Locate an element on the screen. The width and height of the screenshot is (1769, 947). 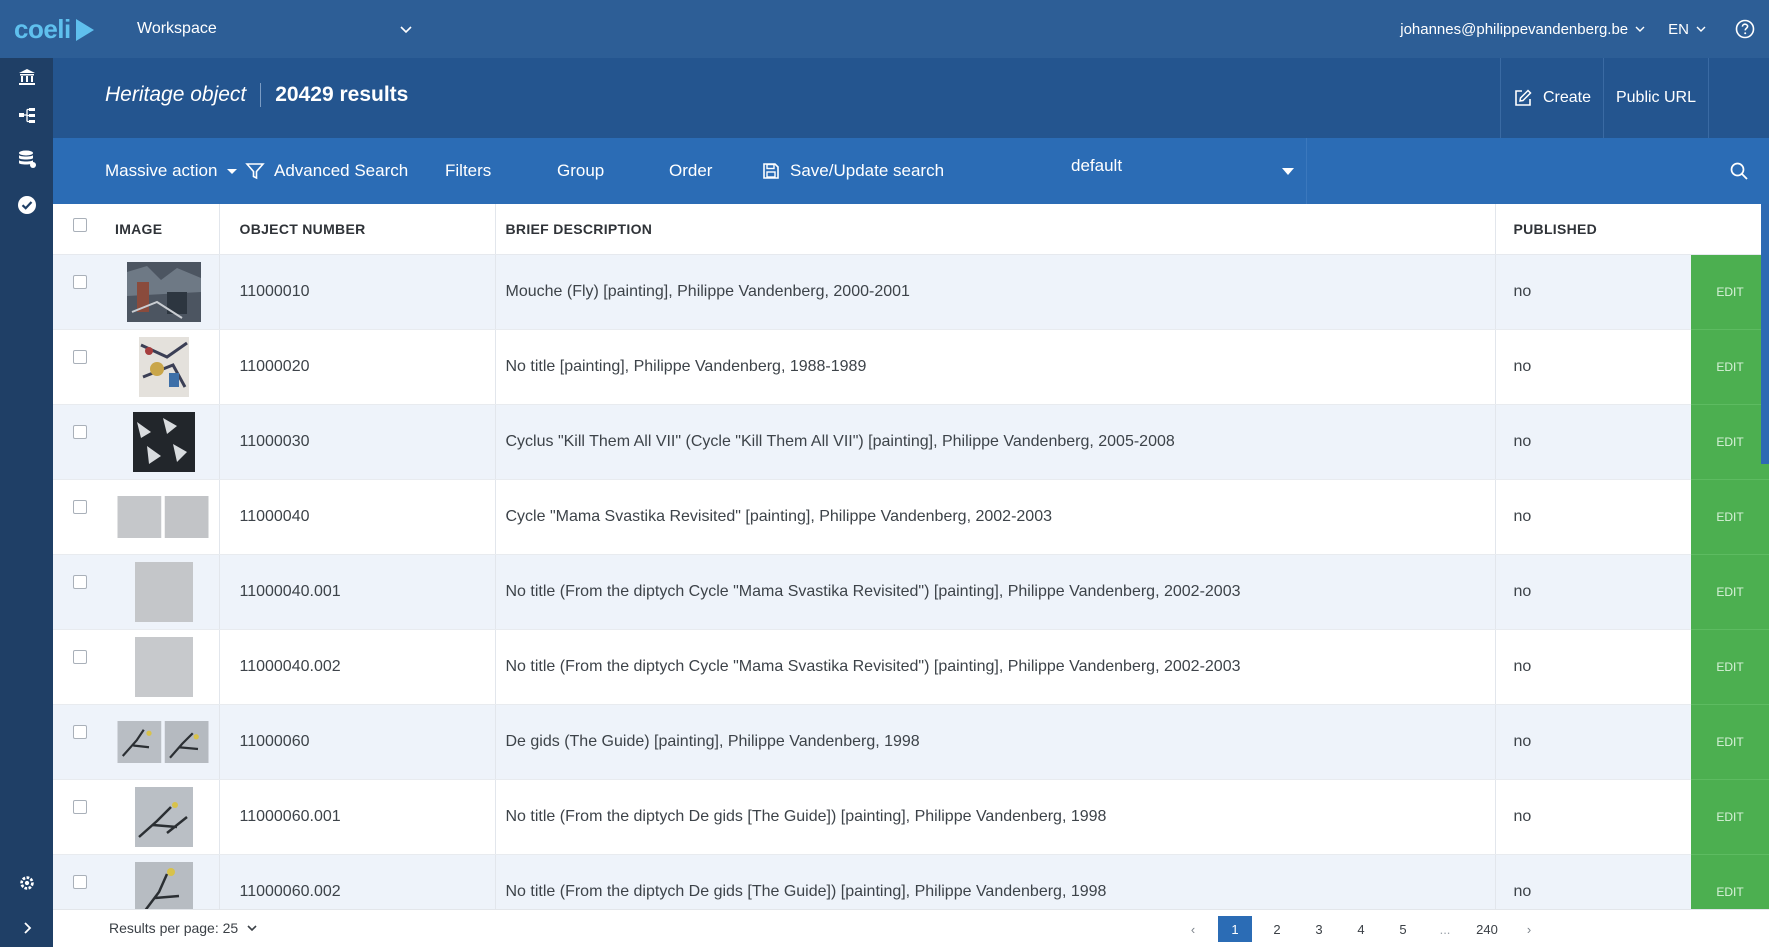
page-240-button: 240 is located at coordinates (1487, 929).